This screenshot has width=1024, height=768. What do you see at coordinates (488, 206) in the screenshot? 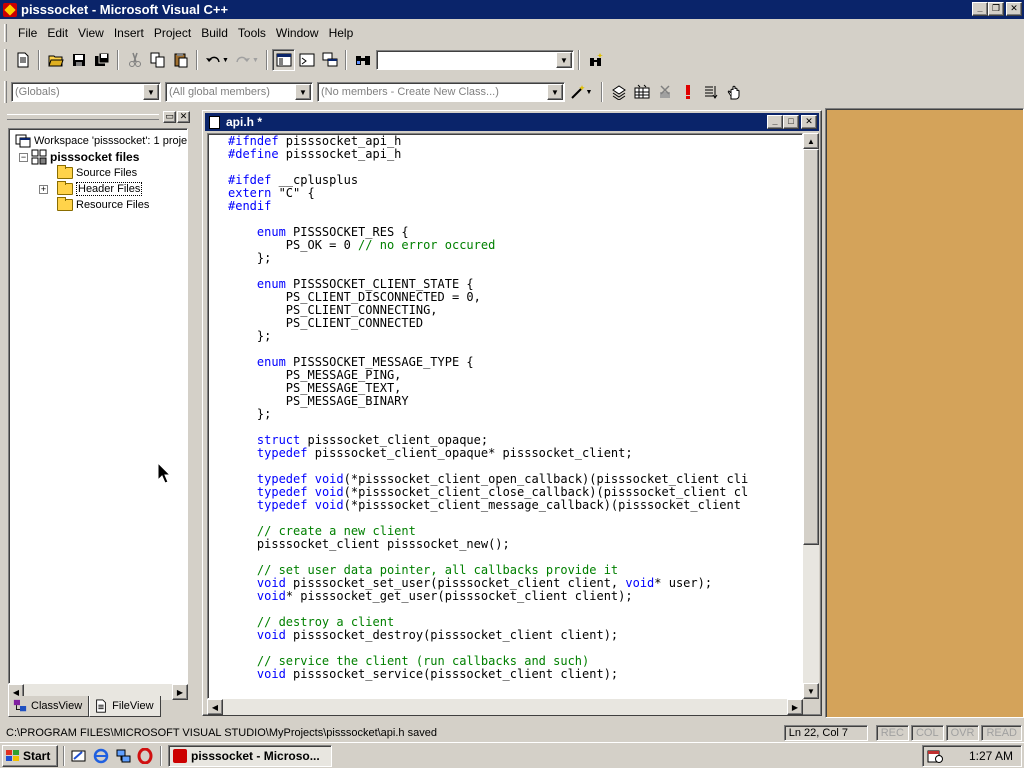
I see `code-line: #endif` at bounding box center [488, 206].